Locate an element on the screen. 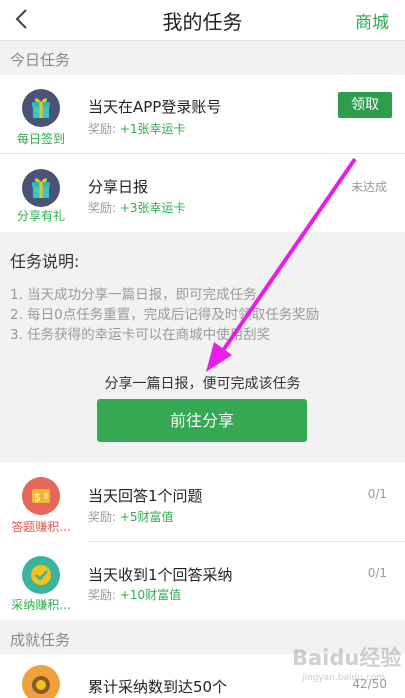 The height and width of the screenshot is (698, 405). panel-heading: 任务说明: is located at coordinates (45, 261).